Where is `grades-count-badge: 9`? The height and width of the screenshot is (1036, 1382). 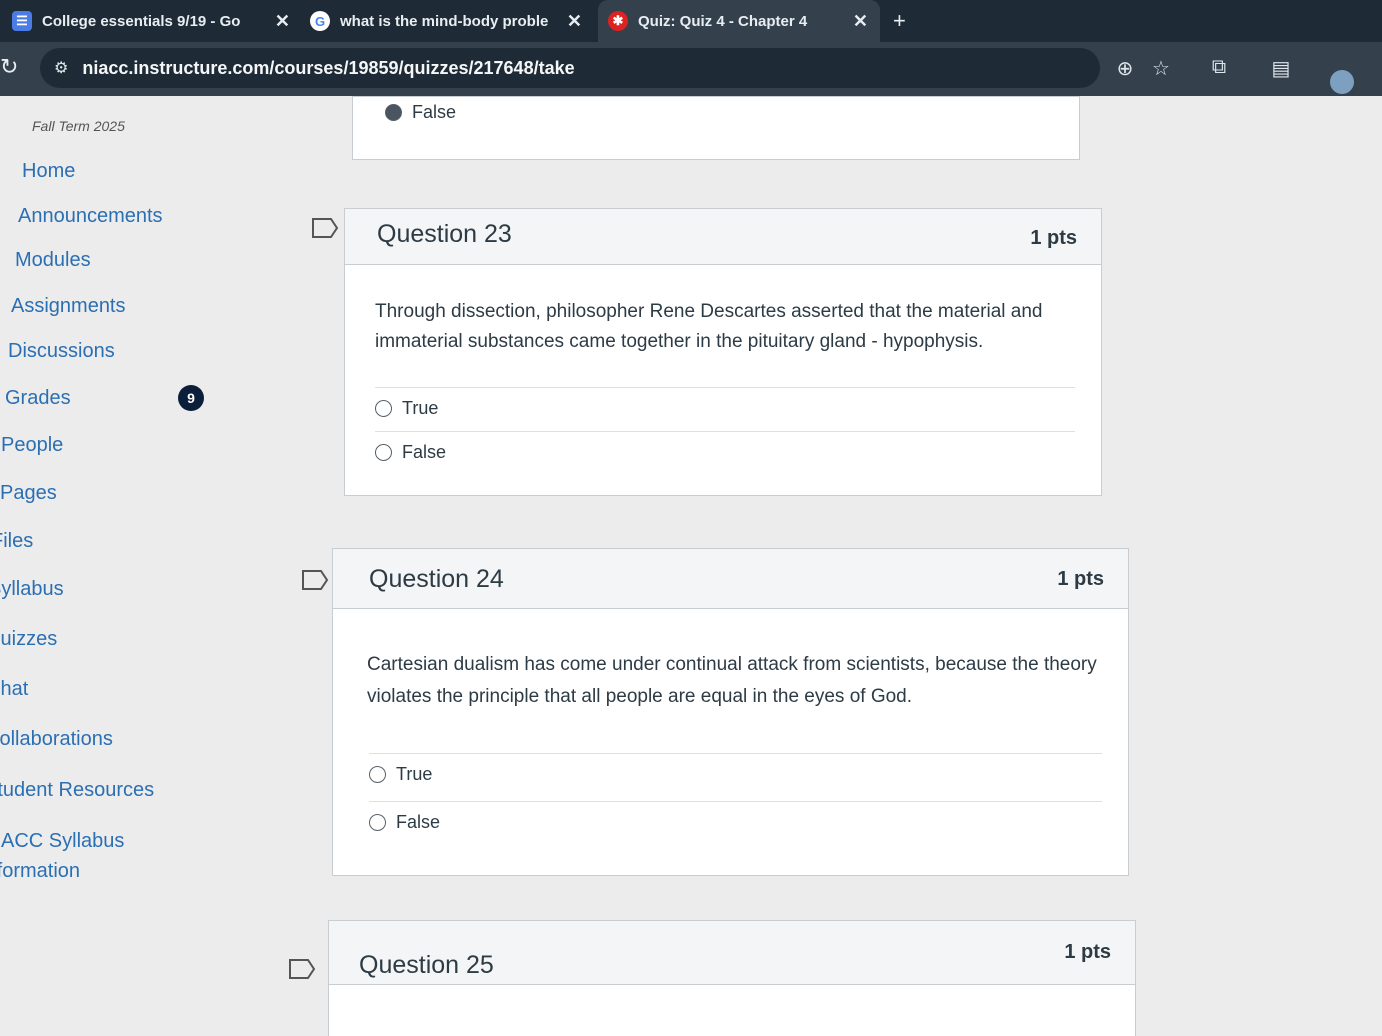 grades-count-badge: 9 is located at coordinates (191, 398).